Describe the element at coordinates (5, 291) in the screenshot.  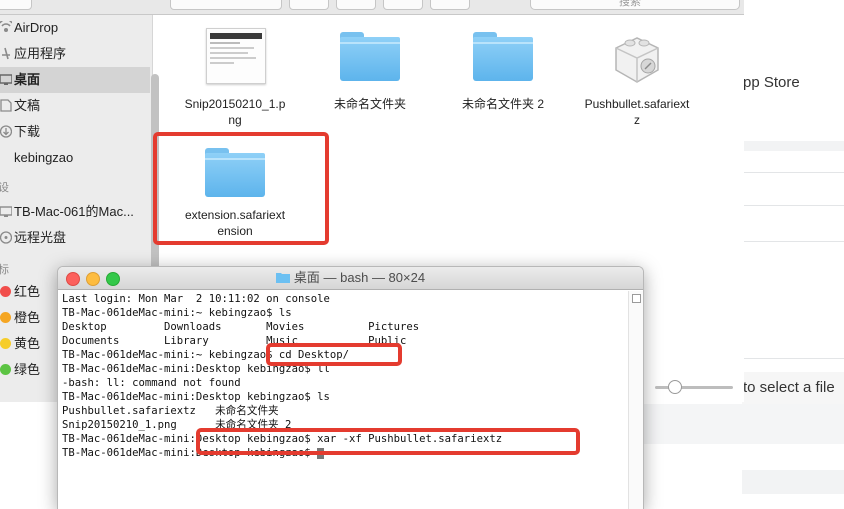
I see `tag-red-dot` at that location.